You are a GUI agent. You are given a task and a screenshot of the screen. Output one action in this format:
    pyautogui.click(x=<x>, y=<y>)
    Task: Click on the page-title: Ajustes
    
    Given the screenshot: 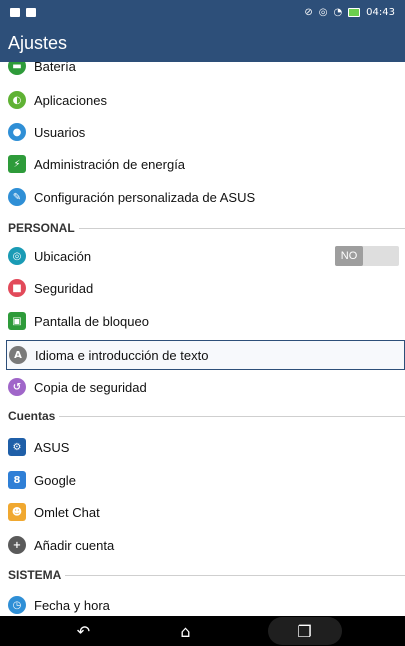 What is the action you would take?
    pyautogui.click(x=38, y=42)
    